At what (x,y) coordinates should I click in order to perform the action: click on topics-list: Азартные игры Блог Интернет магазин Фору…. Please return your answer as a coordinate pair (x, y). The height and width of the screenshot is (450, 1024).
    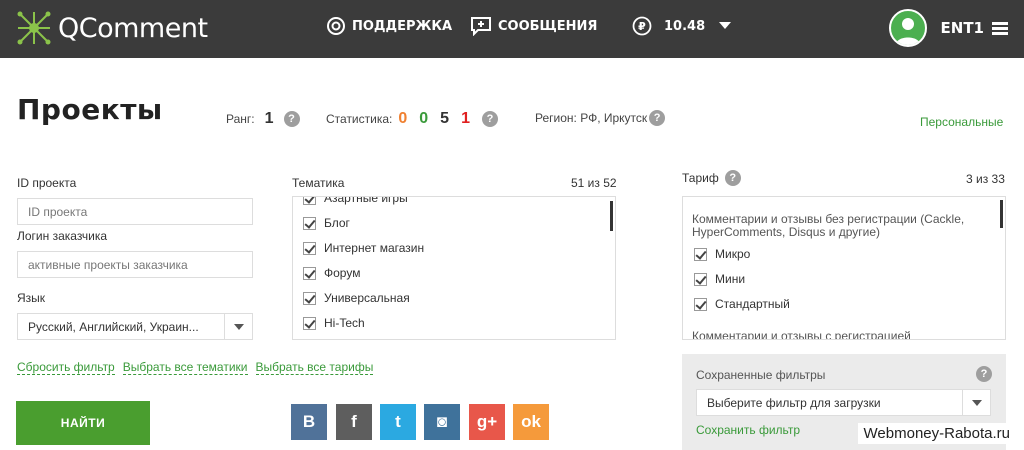
    Looking at the image, I should click on (454, 268).